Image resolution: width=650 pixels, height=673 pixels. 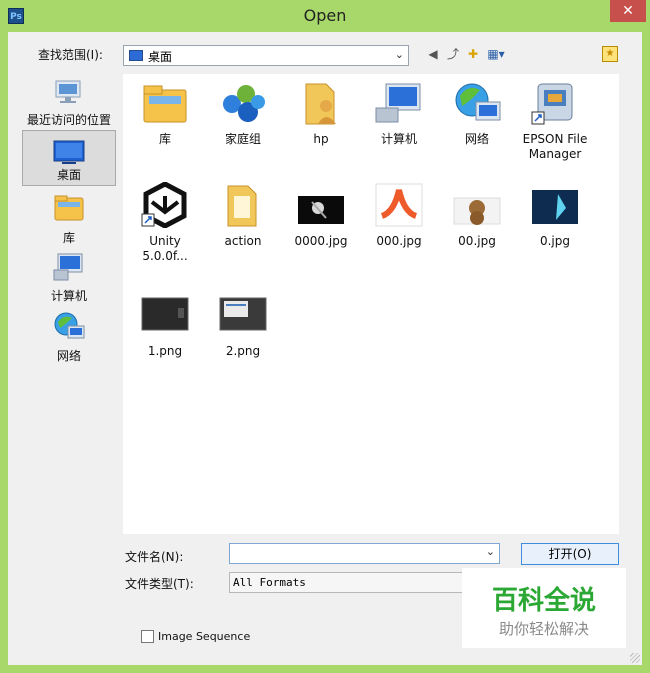 I want to click on epson-shortcut-icon, so click(x=552, y=104).